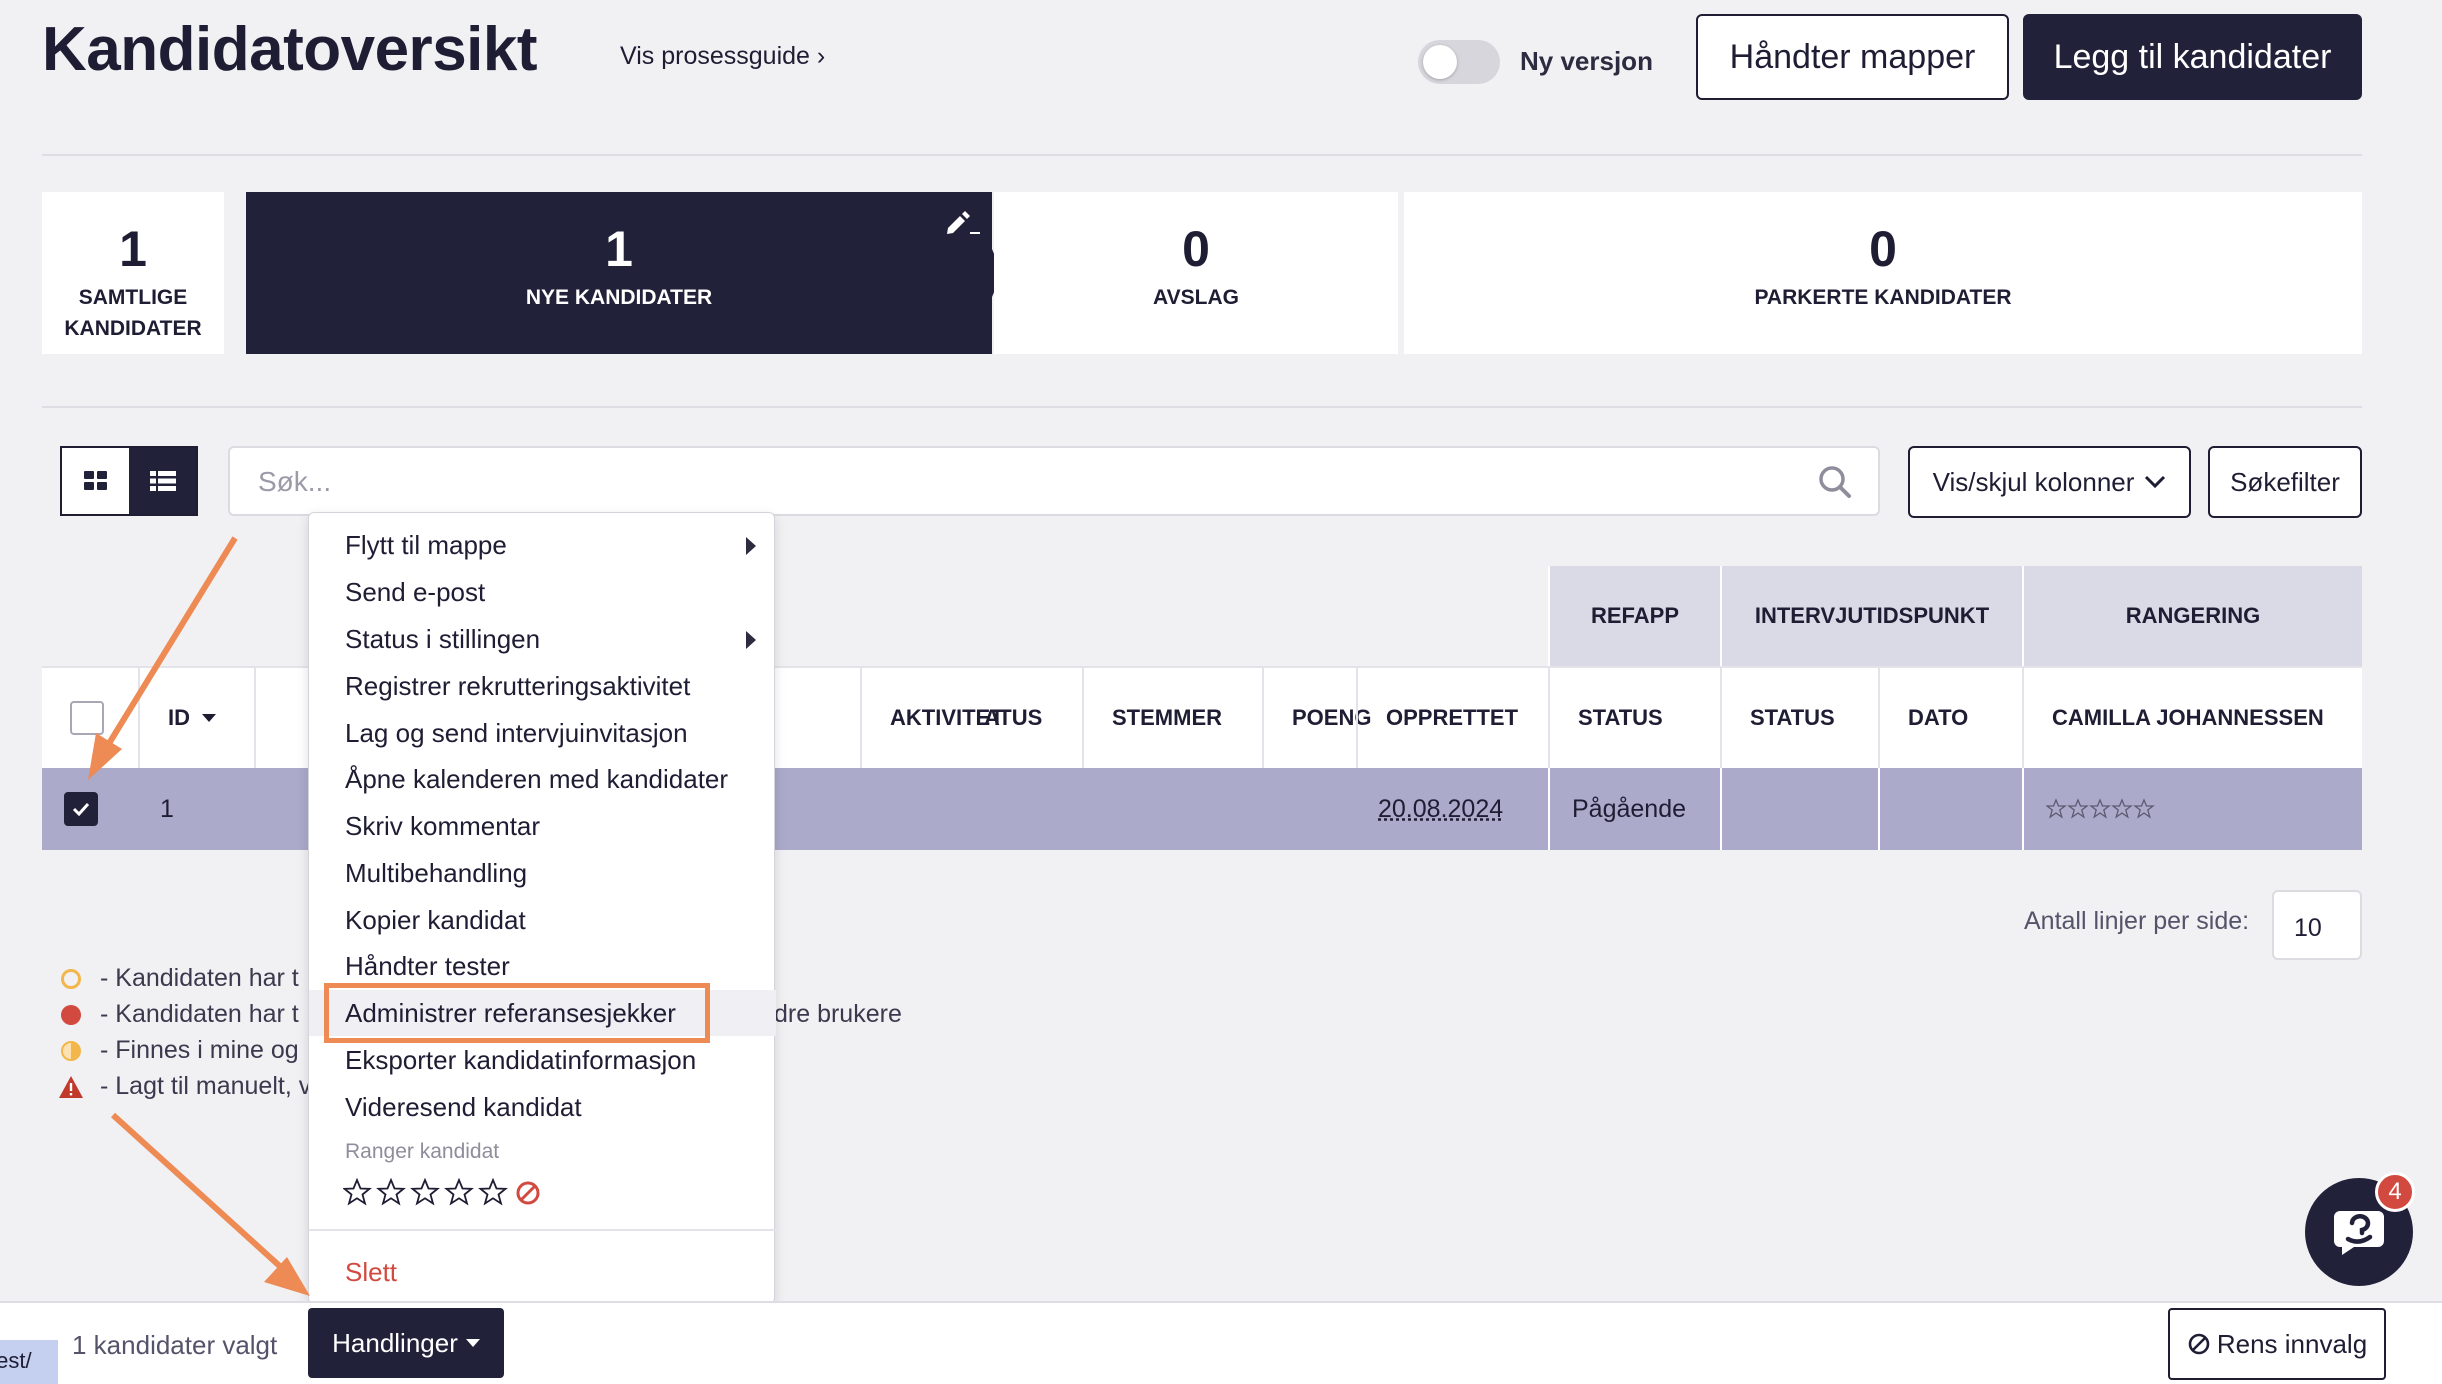 The image size is (2442, 1384). What do you see at coordinates (1202, 407) in the screenshot?
I see `stats-divider` at bounding box center [1202, 407].